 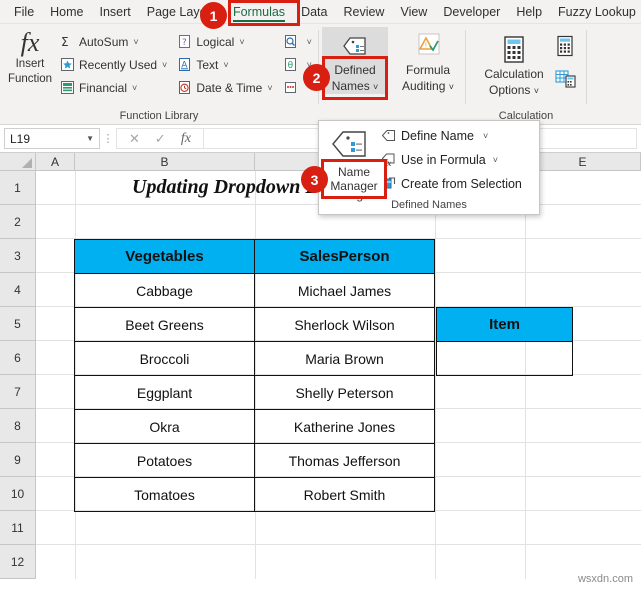 What do you see at coordinates (429, 205) in the screenshot?
I see `dropdown-footer-label: Defined Names` at bounding box center [429, 205].